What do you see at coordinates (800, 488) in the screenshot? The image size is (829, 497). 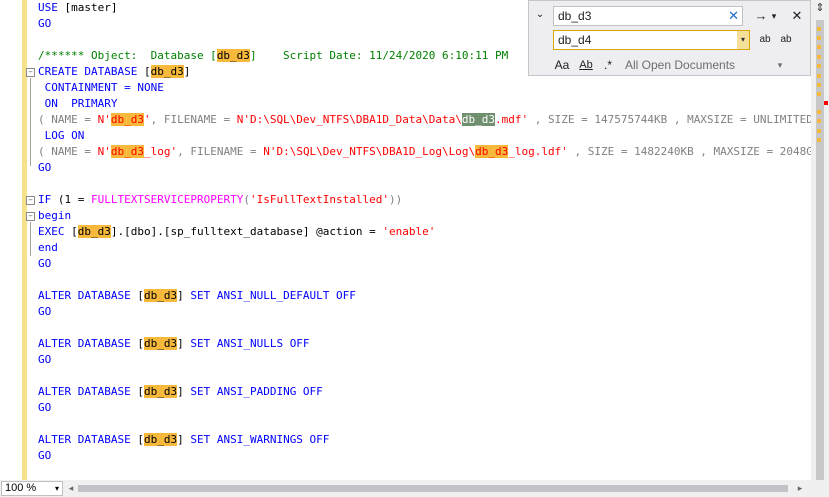 I see `scroll-right-icon: ▸` at bounding box center [800, 488].